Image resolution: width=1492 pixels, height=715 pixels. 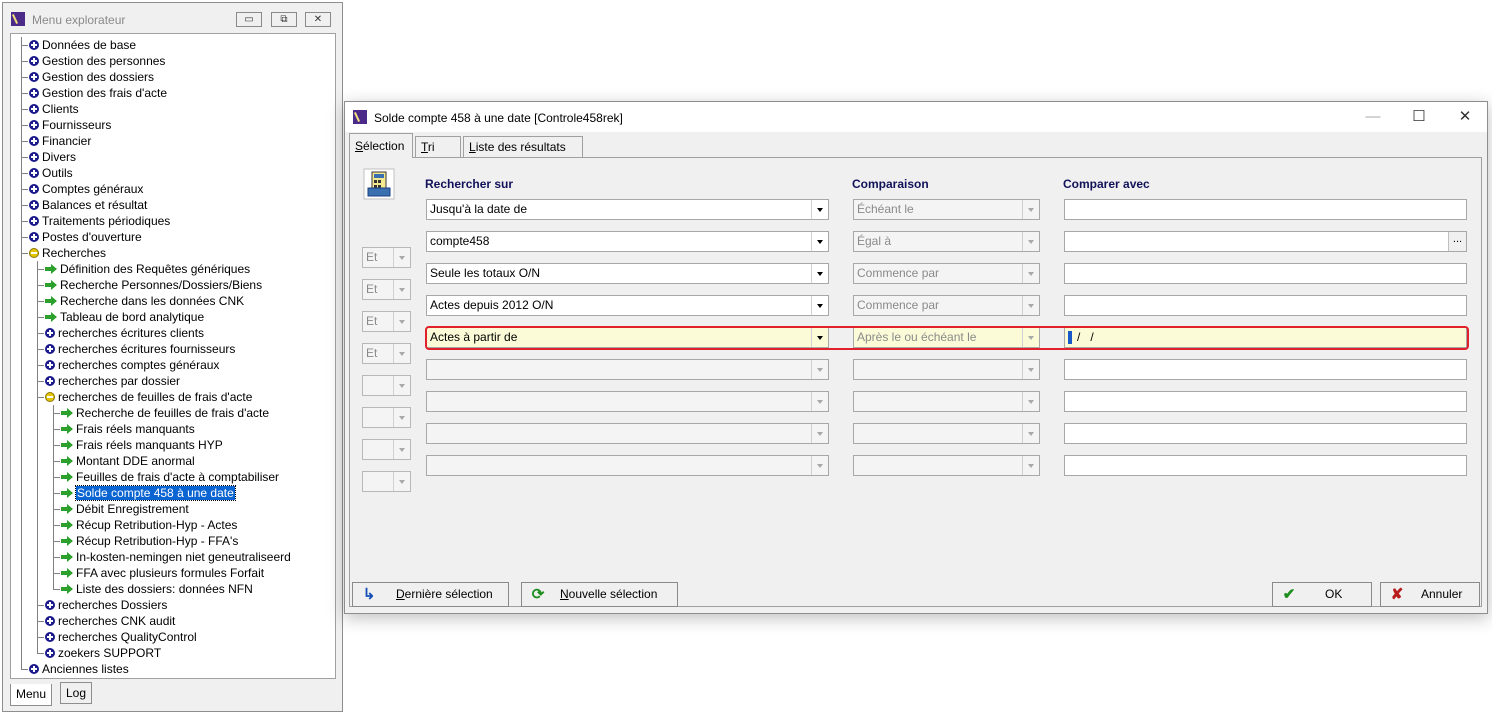 I want to click on tree-item: Gestion des frais d'acte, so click(x=98, y=93).